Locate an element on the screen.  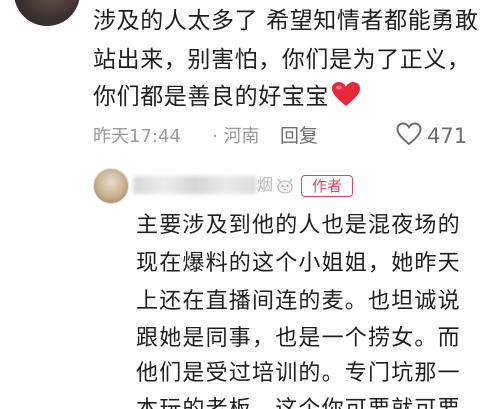
like-count: 471 is located at coordinates (447, 136).